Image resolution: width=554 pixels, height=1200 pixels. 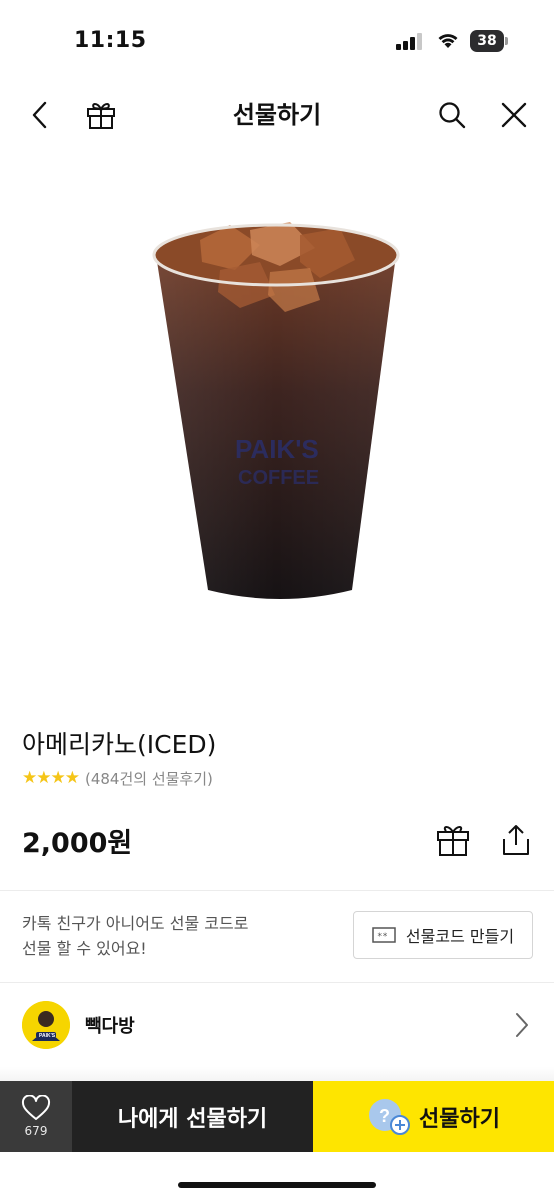 I want to click on chevron-right-icon, so click(x=522, y=1025).